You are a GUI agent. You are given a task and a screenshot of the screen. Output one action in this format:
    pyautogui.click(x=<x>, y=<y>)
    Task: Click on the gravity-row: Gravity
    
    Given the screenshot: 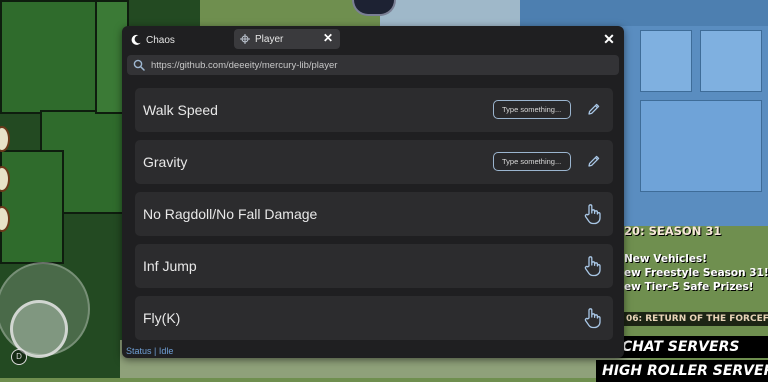 What is the action you would take?
    pyautogui.click(x=374, y=162)
    